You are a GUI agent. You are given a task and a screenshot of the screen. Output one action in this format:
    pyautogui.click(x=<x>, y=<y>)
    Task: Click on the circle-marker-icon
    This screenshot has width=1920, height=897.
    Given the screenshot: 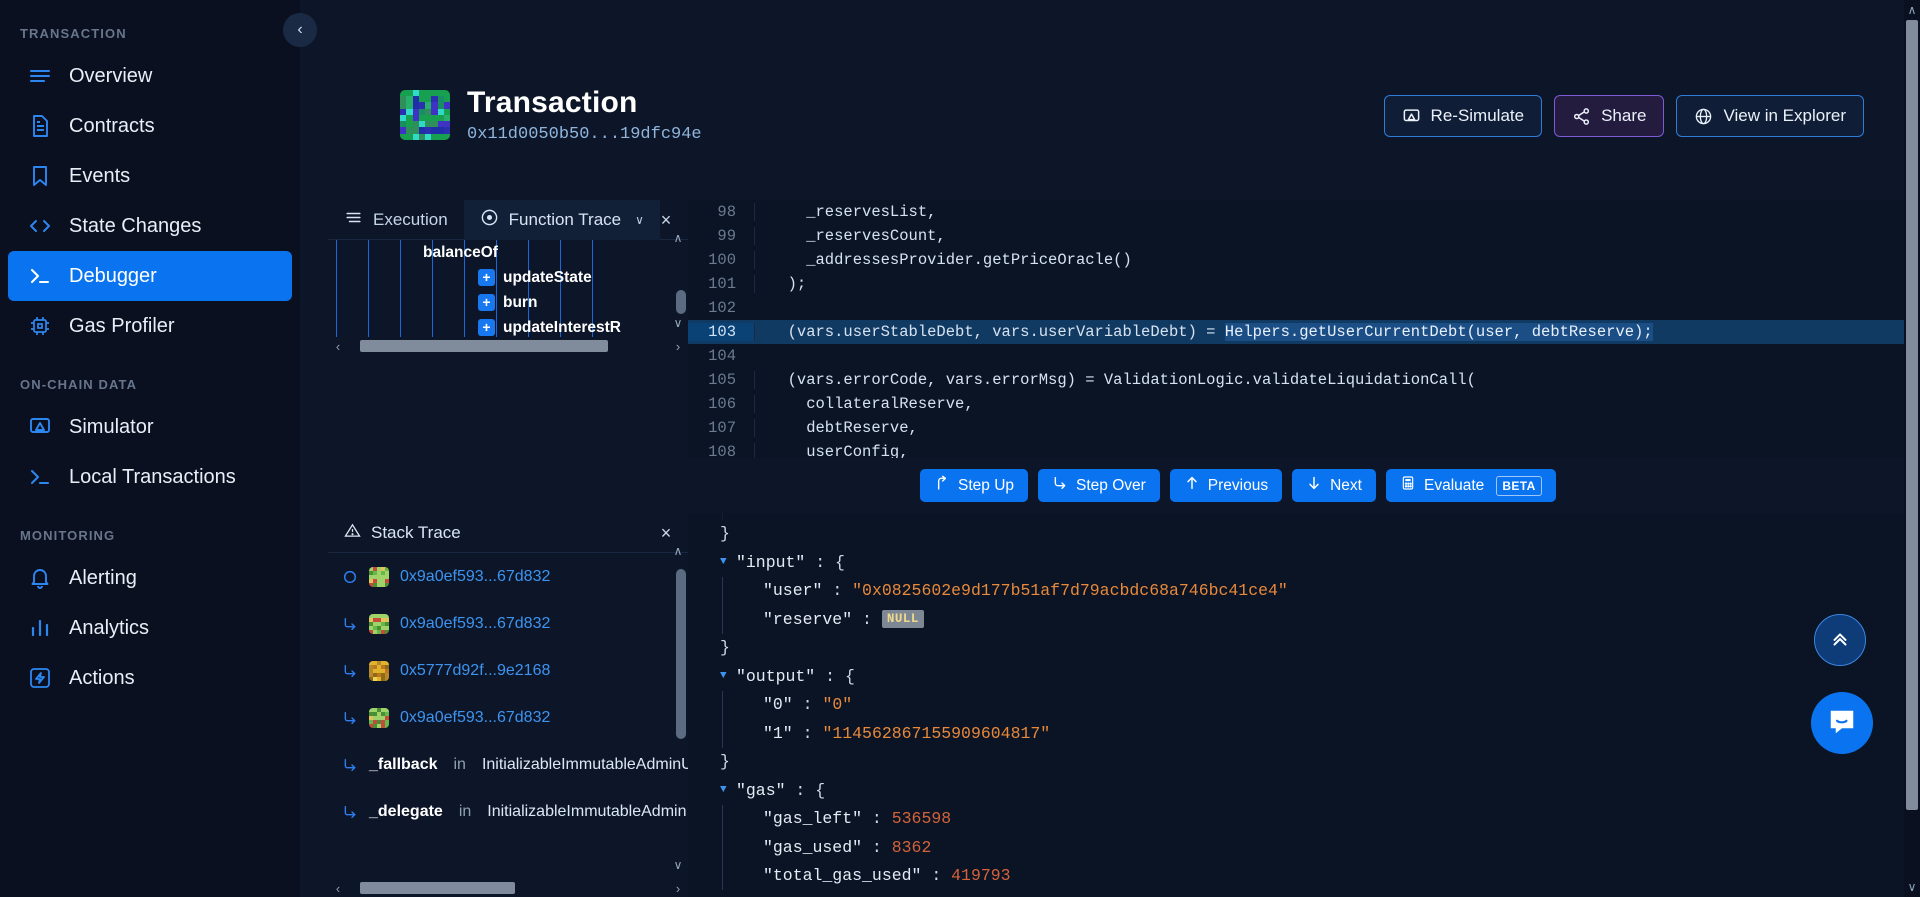 What is the action you would take?
    pyautogui.click(x=350, y=577)
    